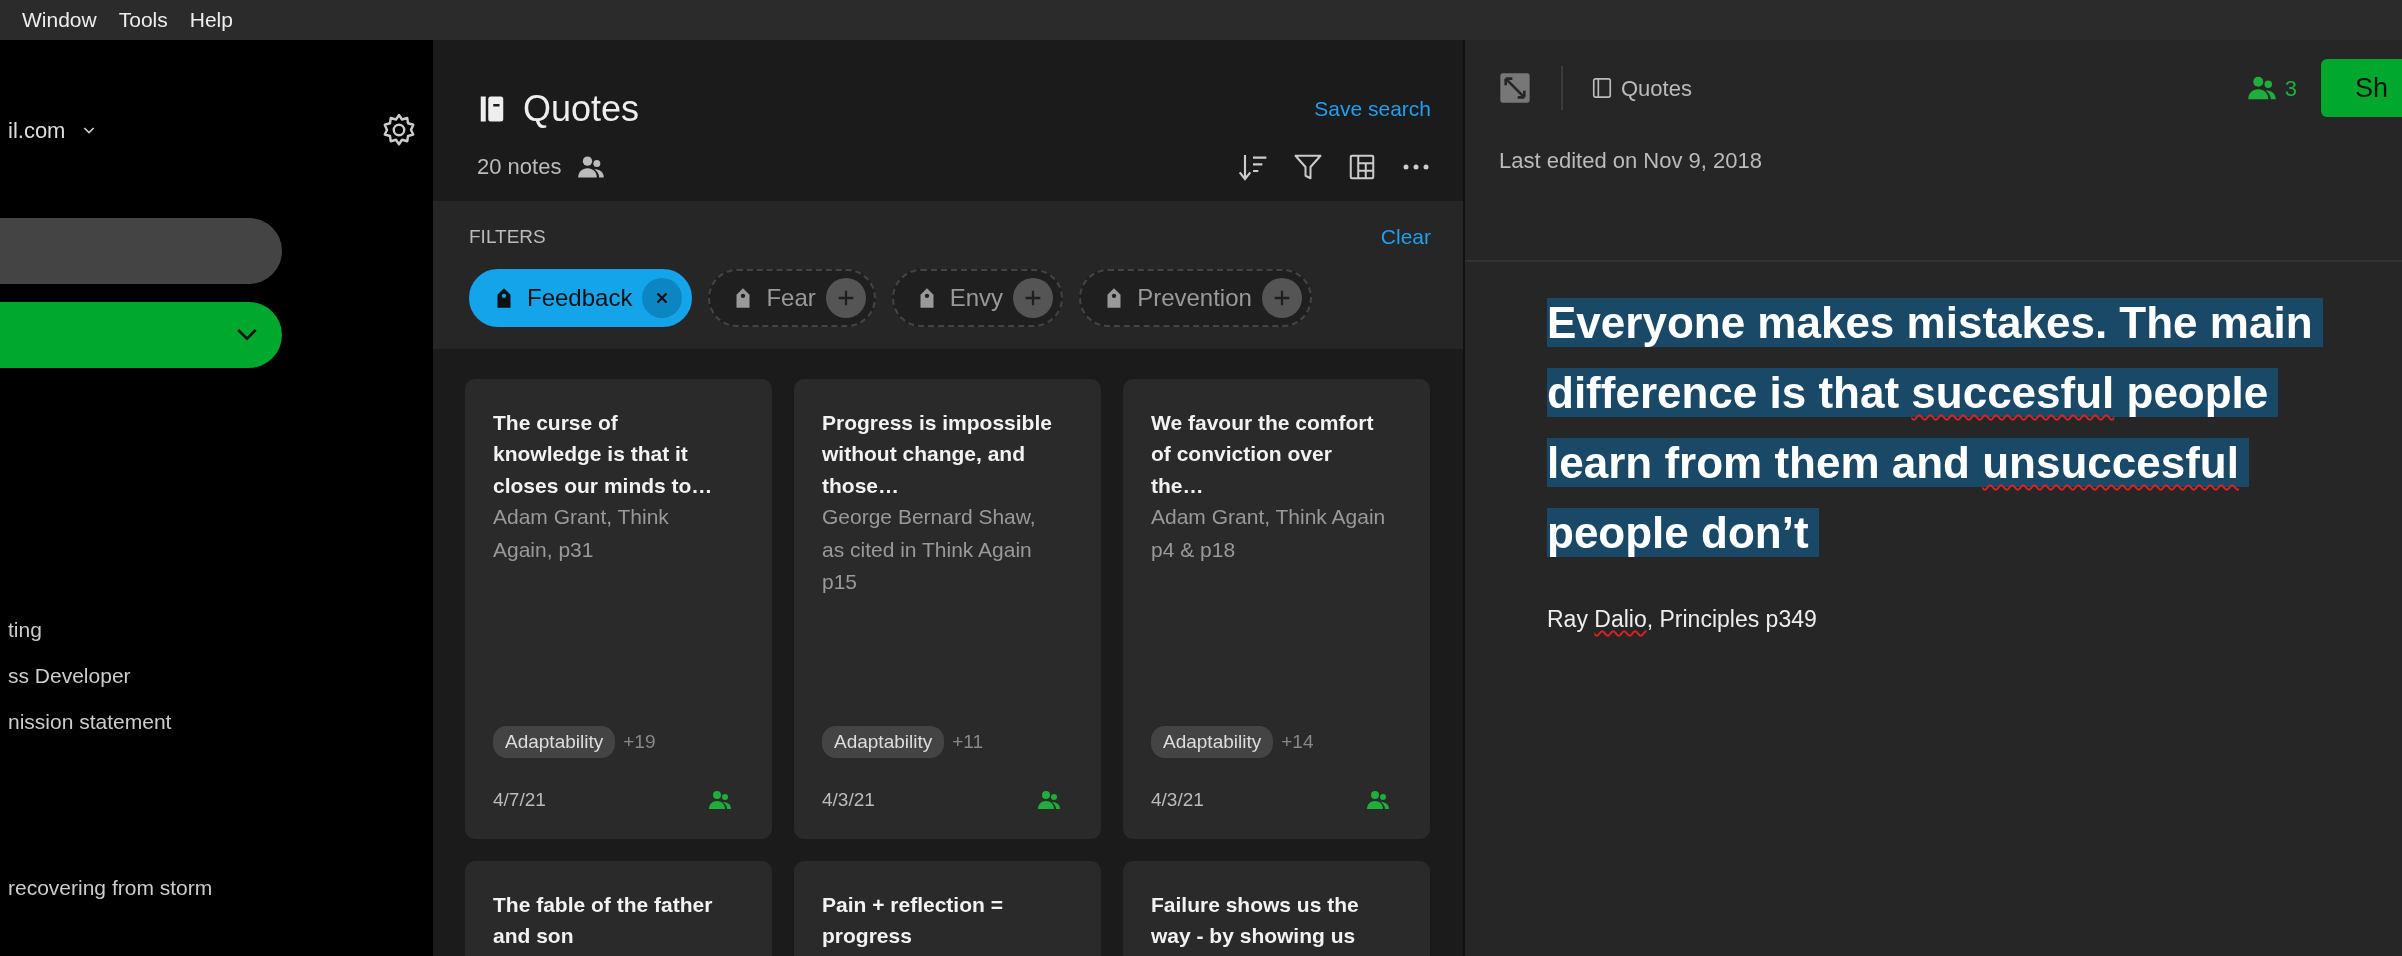 This screenshot has width=2402, height=956. I want to click on note-card: We favour the comfort of conviction over the… Adam Grant, Think Again p4 & p18 Adaptability +14 4/3/21, so click(1276, 608).